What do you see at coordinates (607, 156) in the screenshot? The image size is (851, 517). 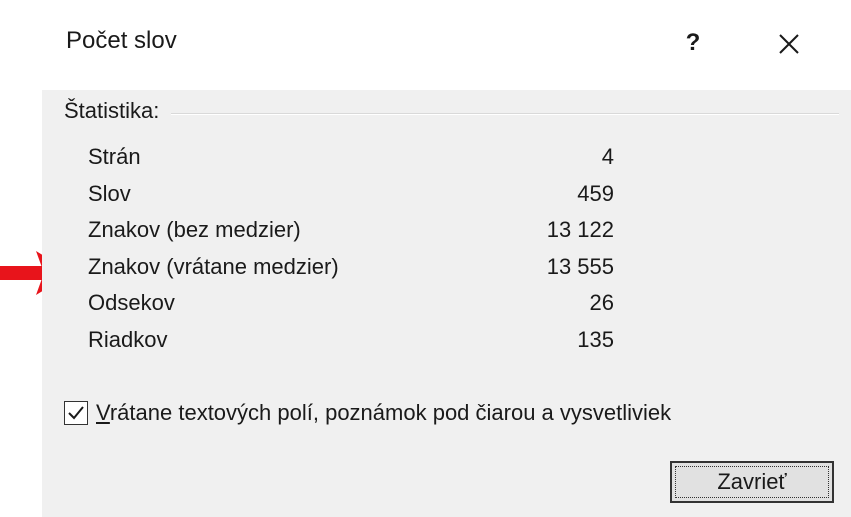 I see `stat-value: 4` at bounding box center [607, 156].